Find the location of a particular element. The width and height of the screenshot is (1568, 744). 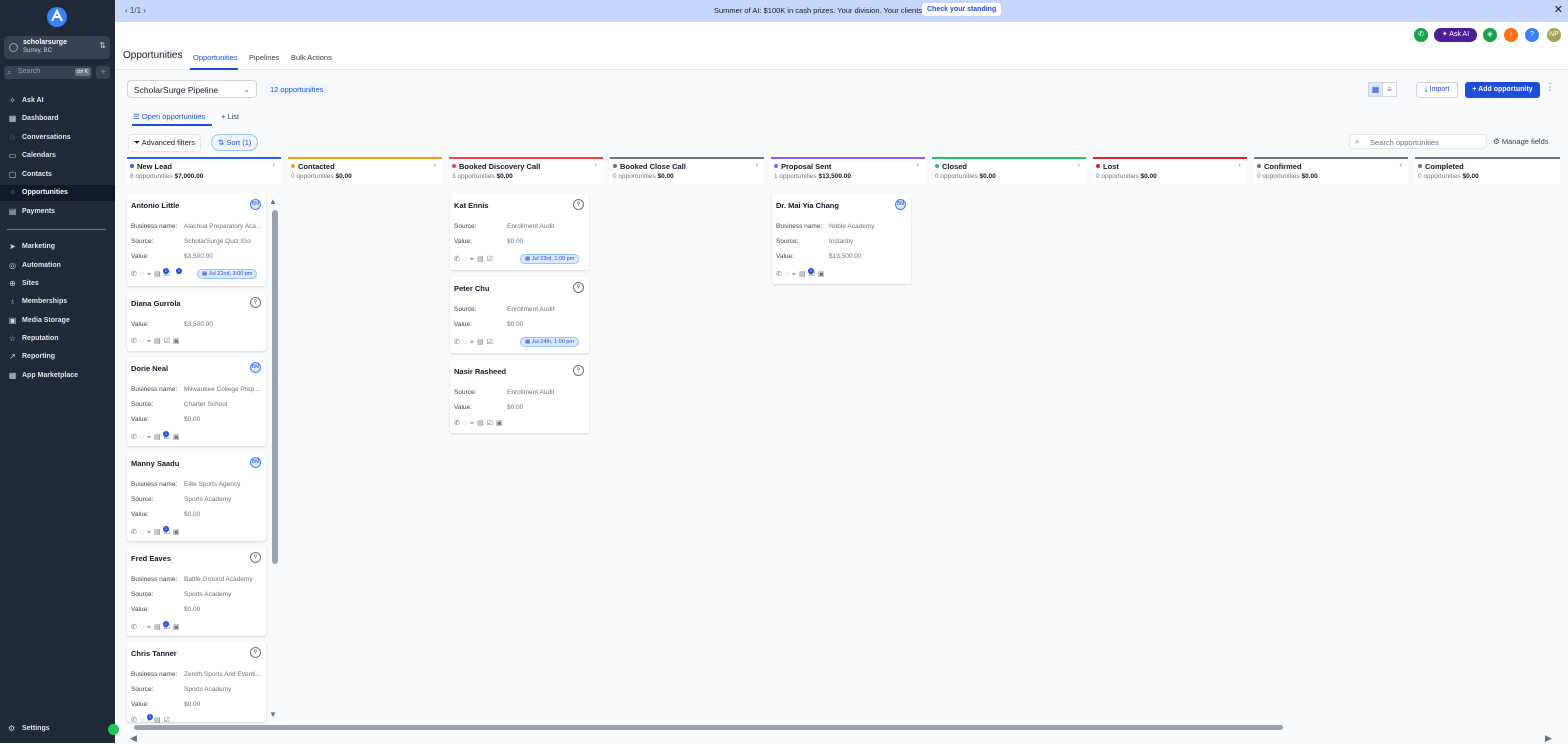

sidebar-item-payments: ▤ Payments is located at coordinates (57, 212).